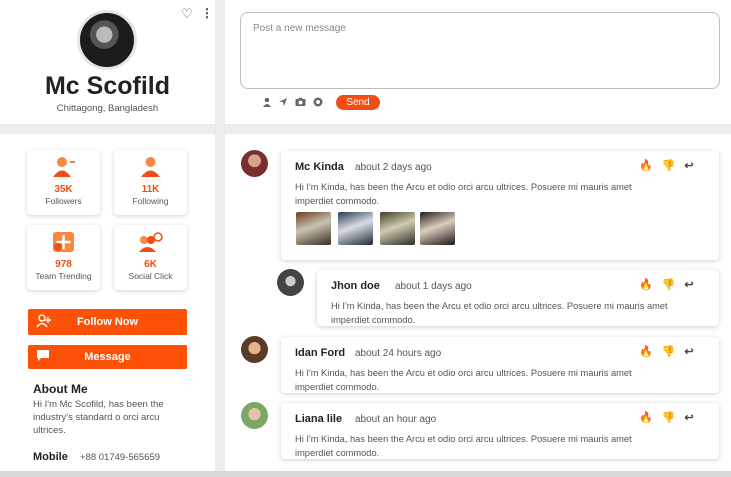 This screenshot has height=477, width=731. What do you see at coordinates (480, 50) in the screenshot?
I see `post-input: Post a new message` at bounding box center [480, 50].